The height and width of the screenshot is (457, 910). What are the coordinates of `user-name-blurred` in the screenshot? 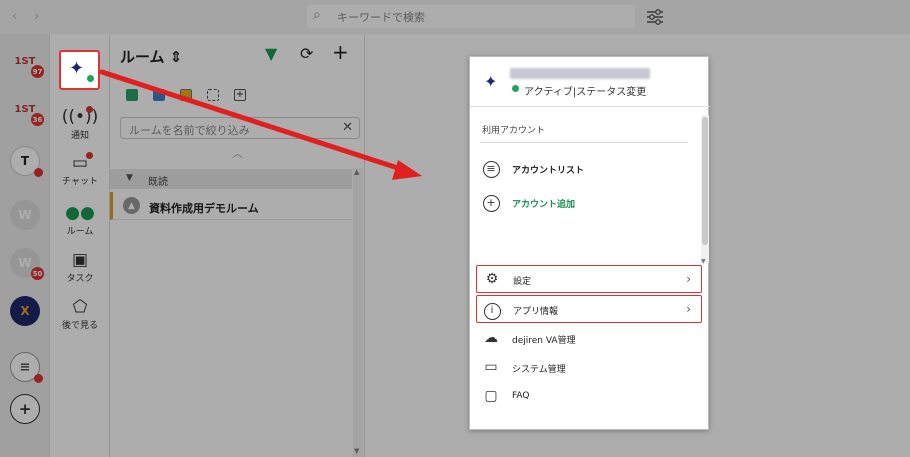 It's located at (580, 73).